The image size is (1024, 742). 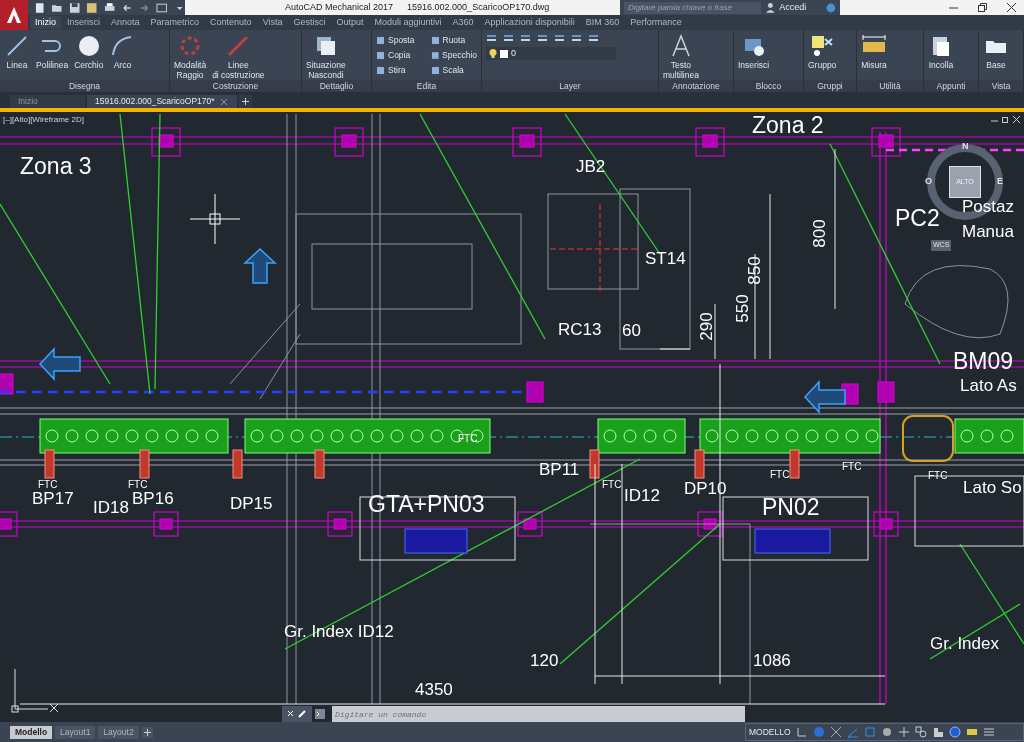 I want to click on drawing-label: Gr. Index, so click(x=964, y=643).